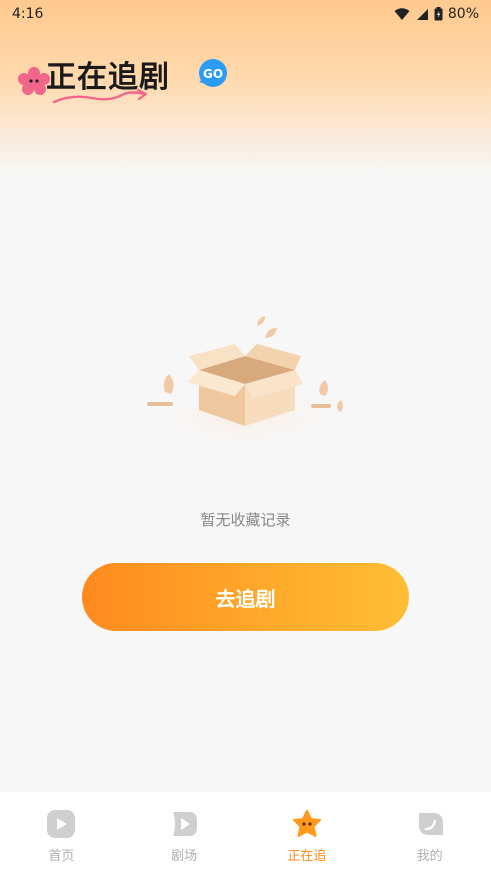  I want to click on star-icon, so click(306, 823).